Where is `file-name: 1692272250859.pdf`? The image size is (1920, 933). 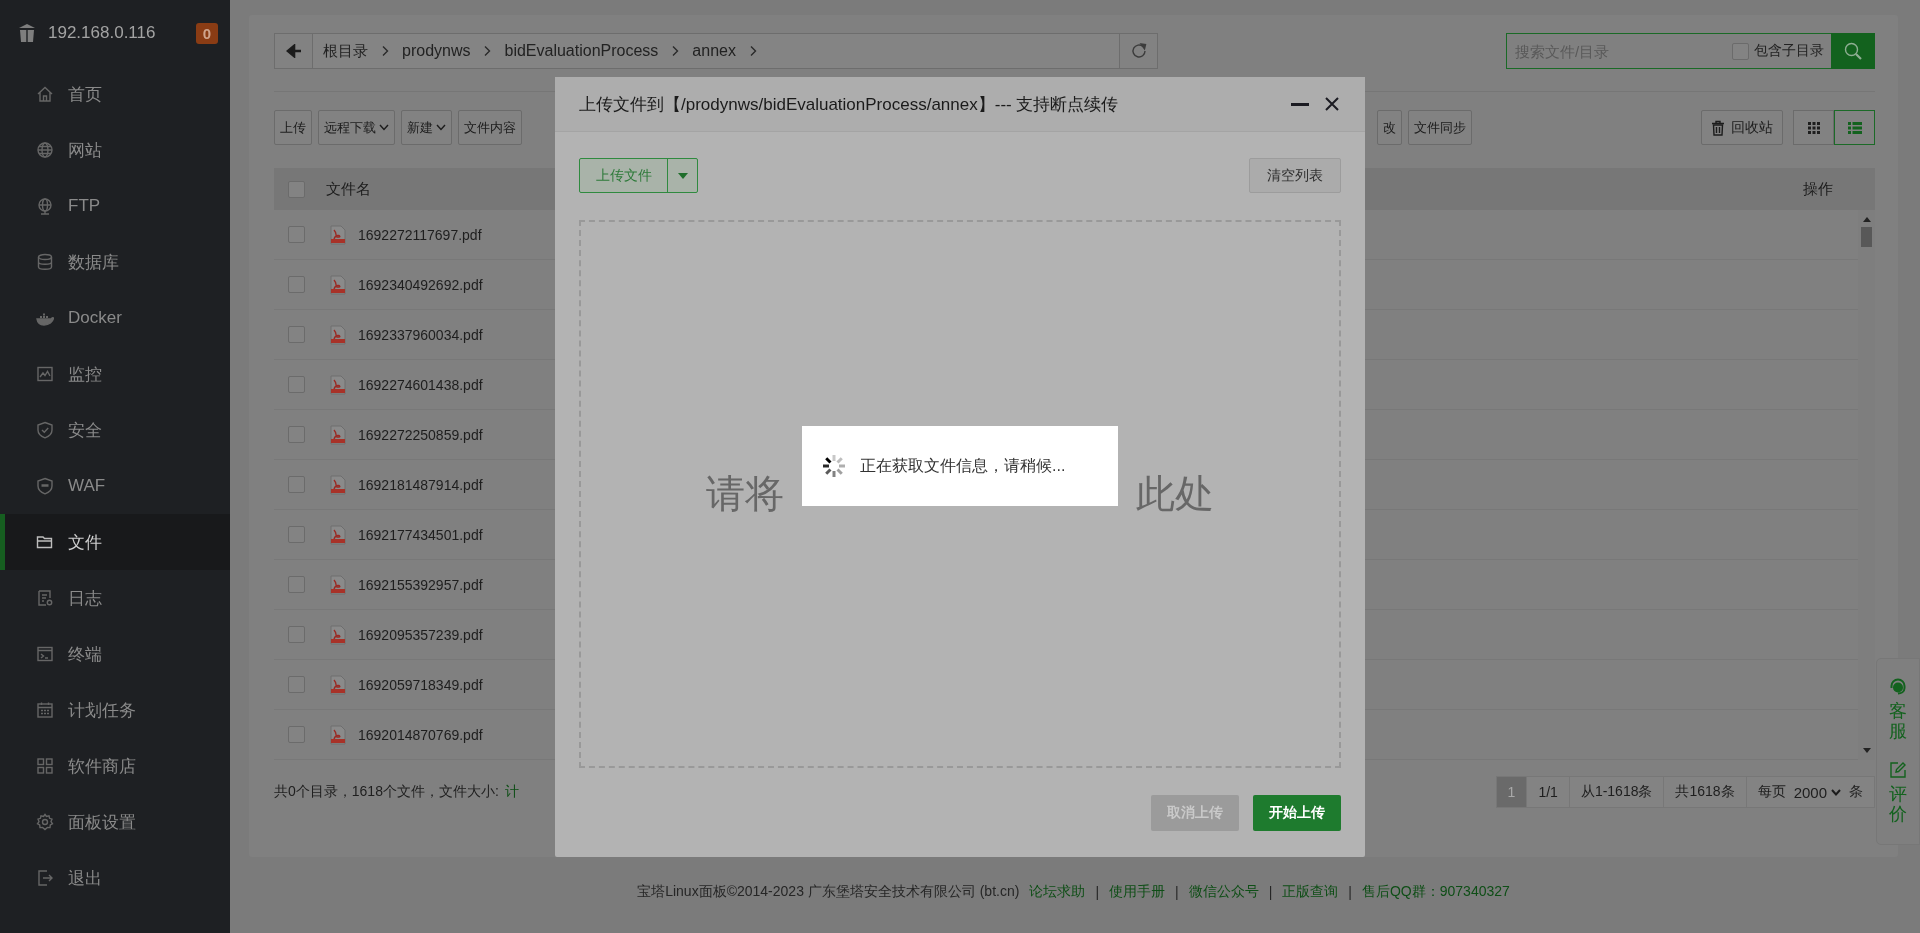 file-name: 1692272250859.pdf is located at coordinates (420, 434).